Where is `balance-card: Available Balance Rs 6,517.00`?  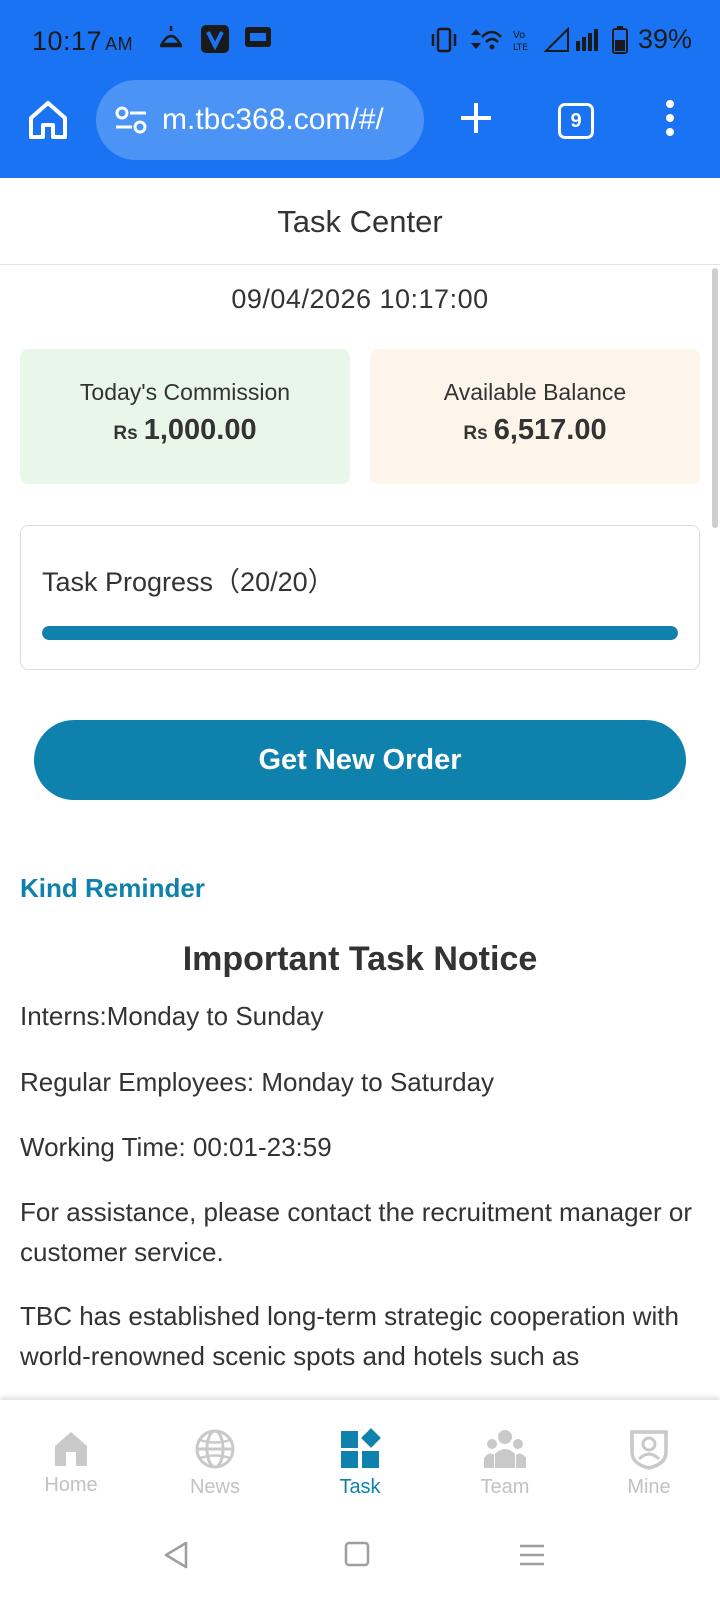 balance-card: Available Balance Rs 6,517.00 is located at coordinates (535, 416).